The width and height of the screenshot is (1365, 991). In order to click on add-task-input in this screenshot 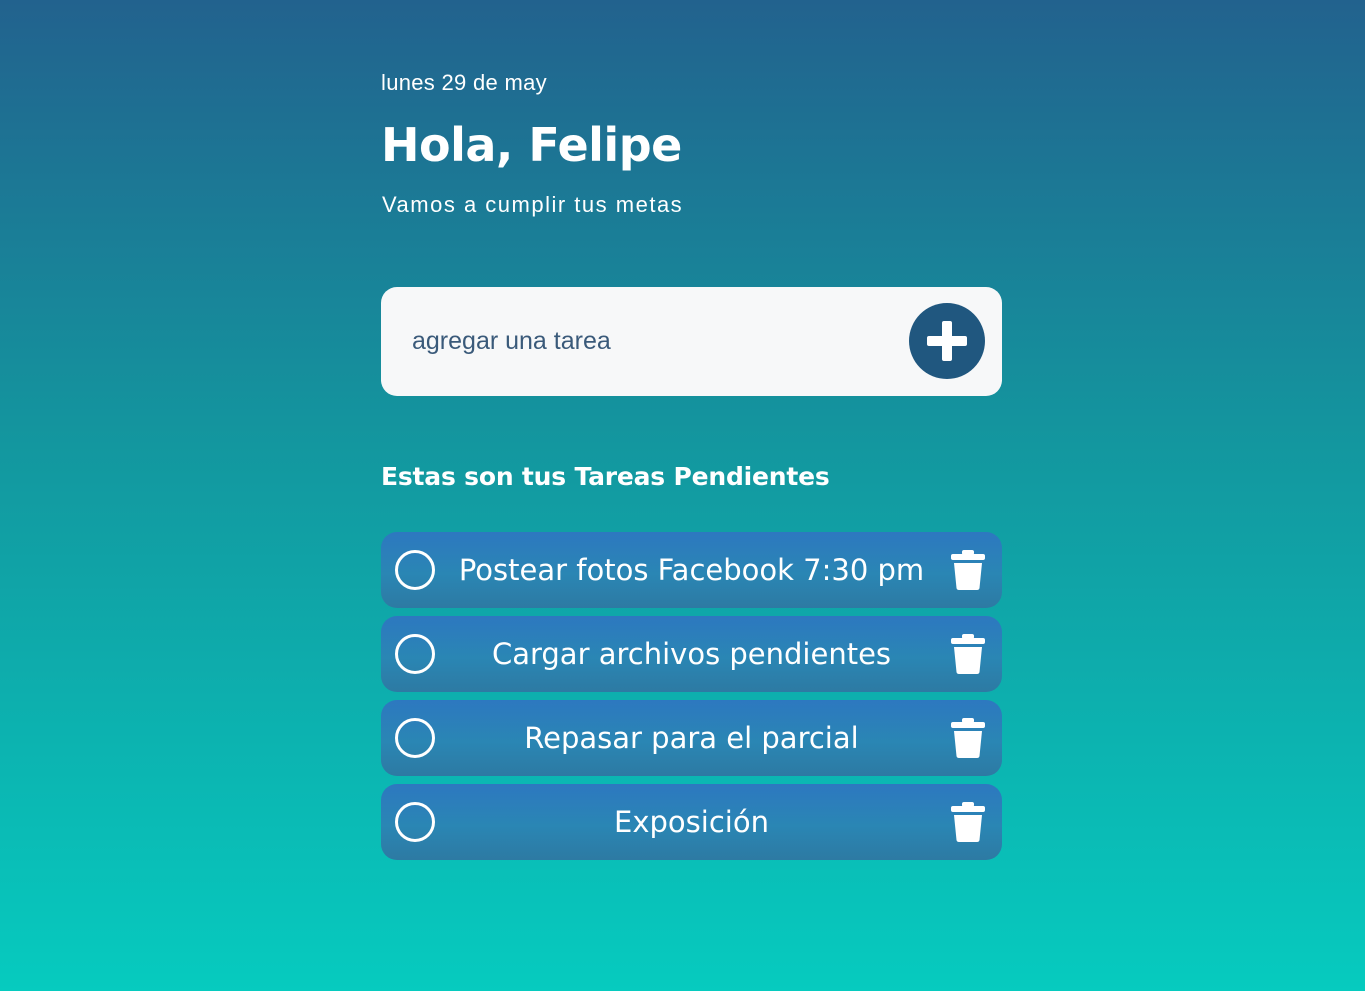, I will do `click(647, 341)`.